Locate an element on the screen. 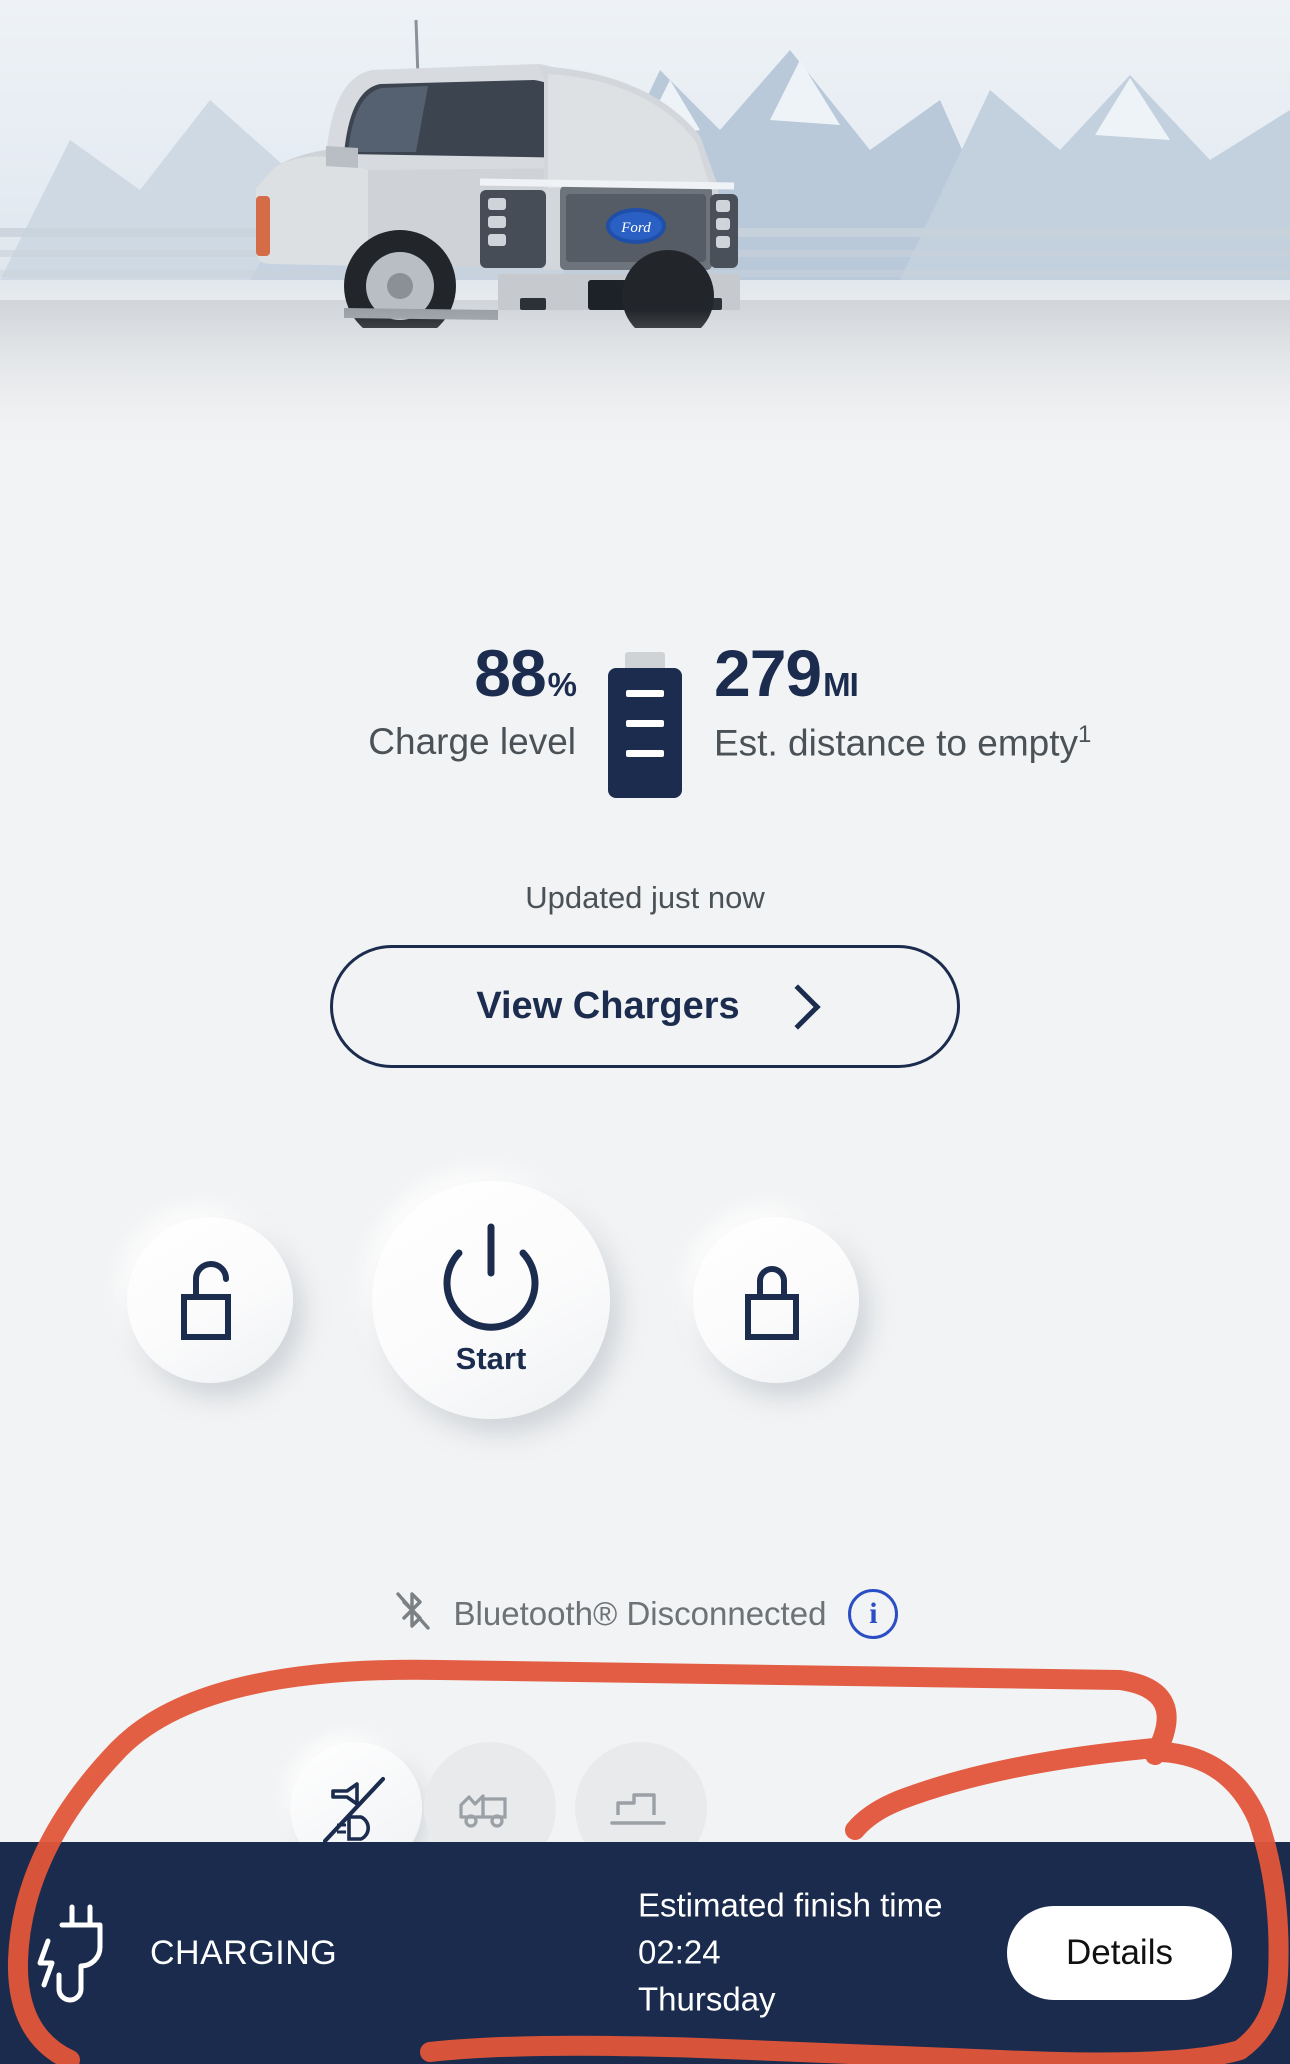 The image size is (1290, 2064). unlock-button is located at coordinates (210, 1300).